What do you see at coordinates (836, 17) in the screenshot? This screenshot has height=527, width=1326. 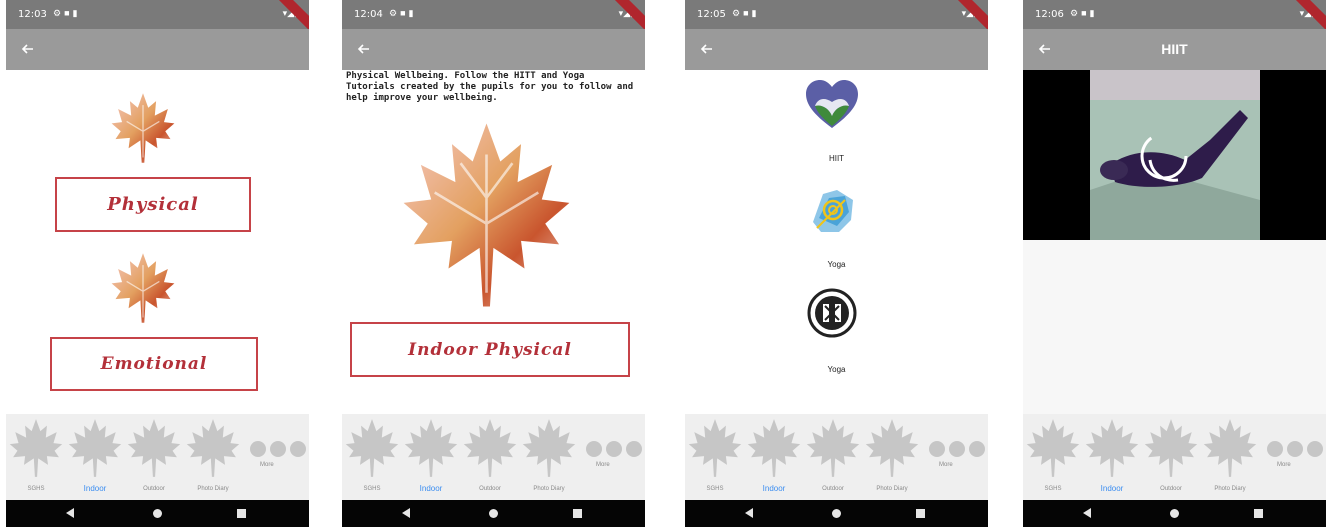 I see `status-bar: 12:05 ⚙■▮ ▾◢▮` at bounding box center [836, 17].